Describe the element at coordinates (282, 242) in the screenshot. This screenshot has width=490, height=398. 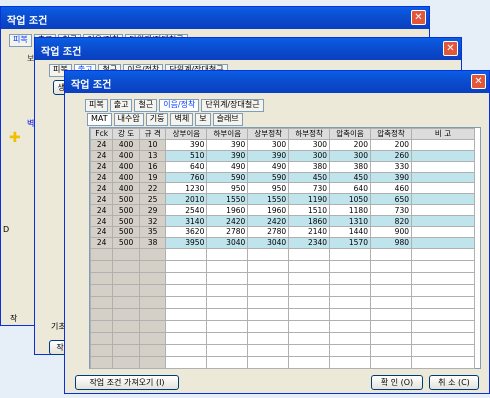
I see `table-row: 24 500 38 3950 3040 3040 2340 1570 980` at that location.